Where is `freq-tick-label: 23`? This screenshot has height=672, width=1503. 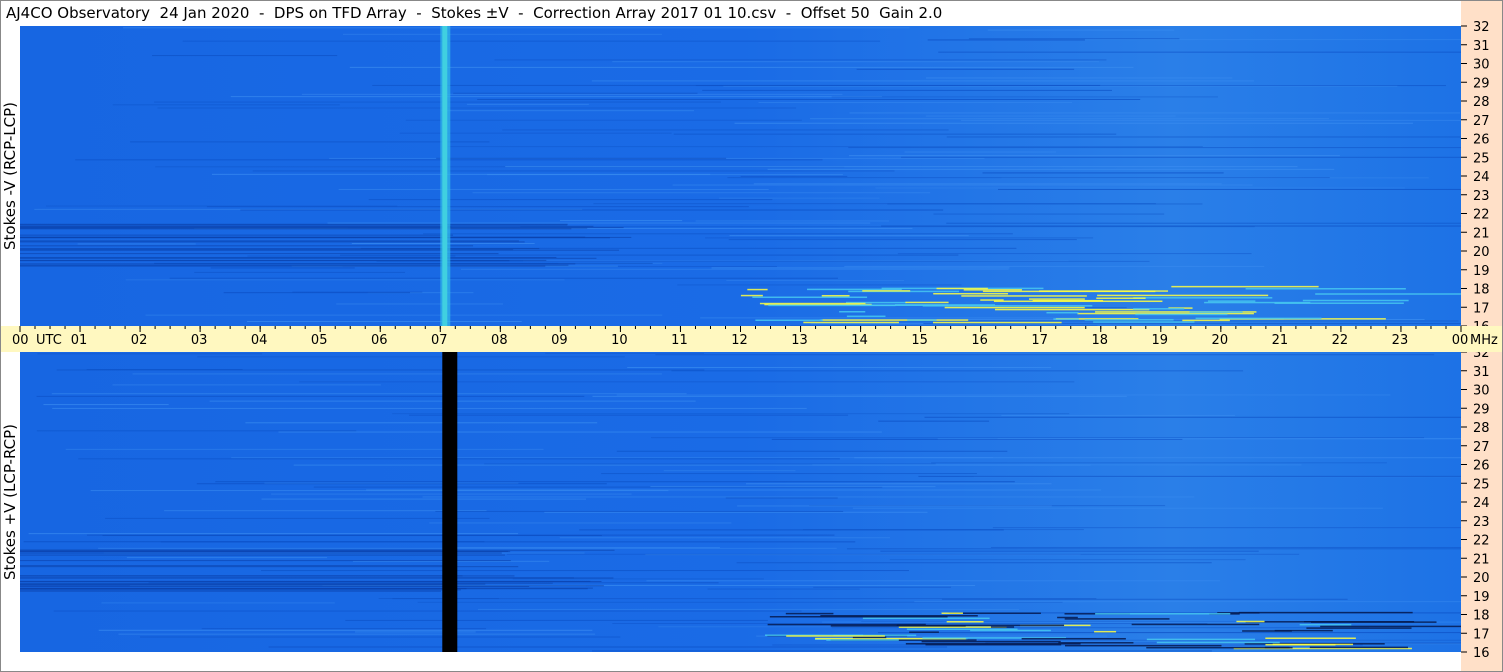
freq-tick-label: 23 is located at coordinates (1481, 196).